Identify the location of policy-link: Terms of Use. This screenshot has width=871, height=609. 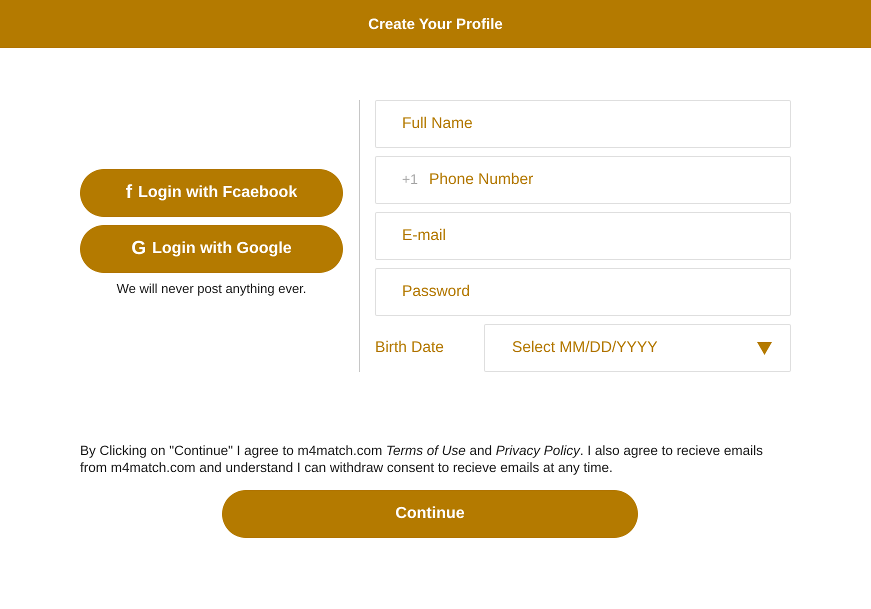
(426, 450).